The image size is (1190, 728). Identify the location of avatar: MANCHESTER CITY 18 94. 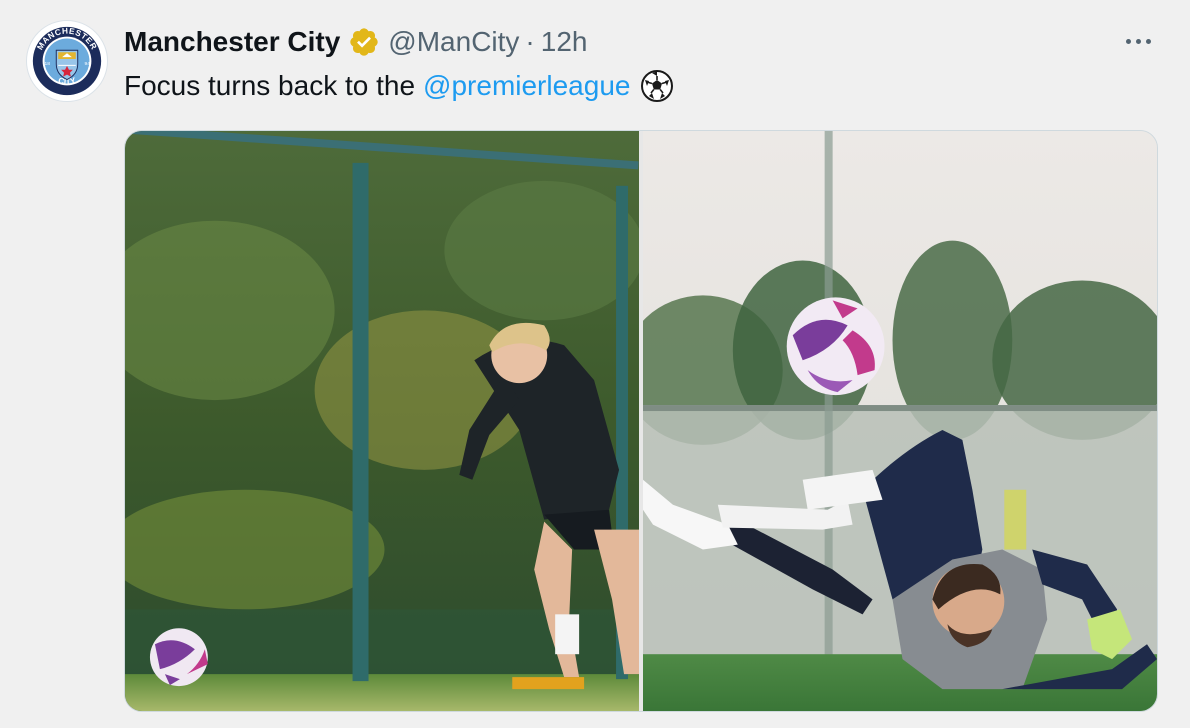
(67, 61).